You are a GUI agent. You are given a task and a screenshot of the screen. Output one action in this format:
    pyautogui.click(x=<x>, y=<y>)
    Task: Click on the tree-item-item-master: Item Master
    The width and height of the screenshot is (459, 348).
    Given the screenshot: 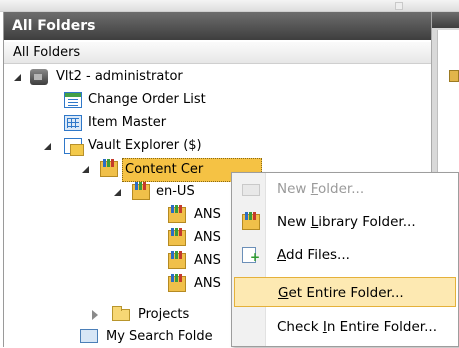 What is the action you would take?
    pyautogui.click(x=116, y=123)
    